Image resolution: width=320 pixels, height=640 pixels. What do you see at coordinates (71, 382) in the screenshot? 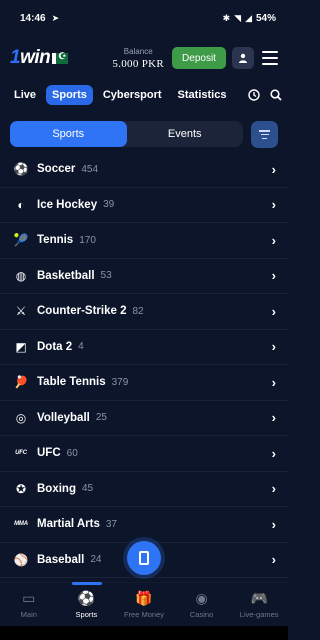
I see `sport-name: Table Tennis` at bounding box center [71, 382].